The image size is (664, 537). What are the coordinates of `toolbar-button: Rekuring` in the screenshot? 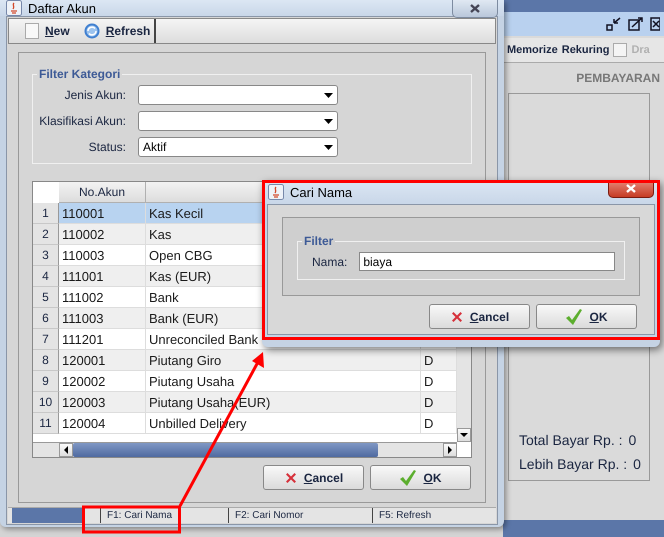 It's located at (586, 50).